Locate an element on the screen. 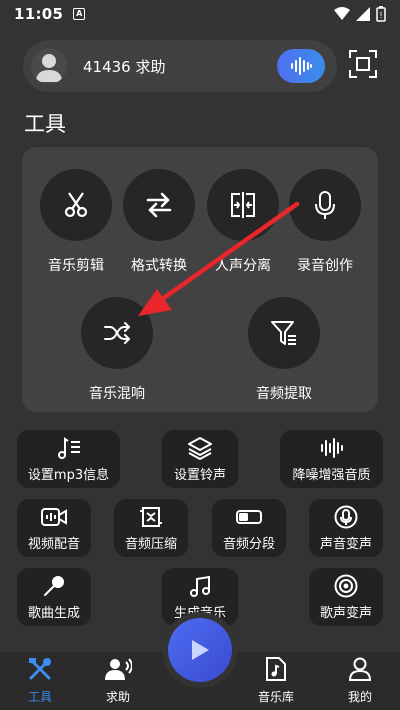 This screenshot has width=400, height=710. compress-icon is located at coordinates (151, 517).